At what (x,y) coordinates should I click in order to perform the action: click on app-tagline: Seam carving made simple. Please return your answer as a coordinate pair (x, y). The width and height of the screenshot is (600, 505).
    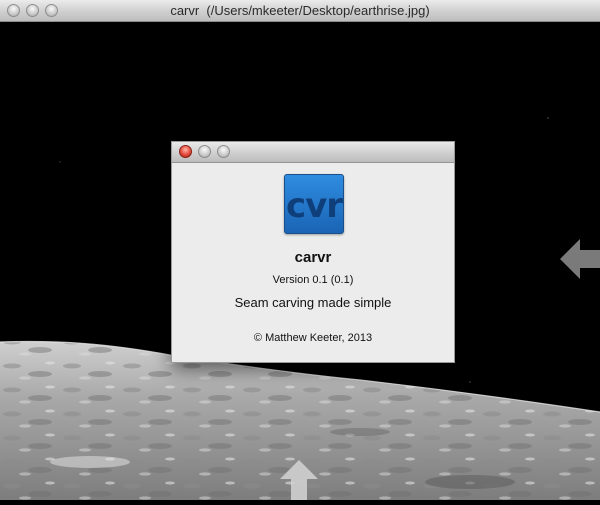
    Looking at the image, I should click on (313, 302).